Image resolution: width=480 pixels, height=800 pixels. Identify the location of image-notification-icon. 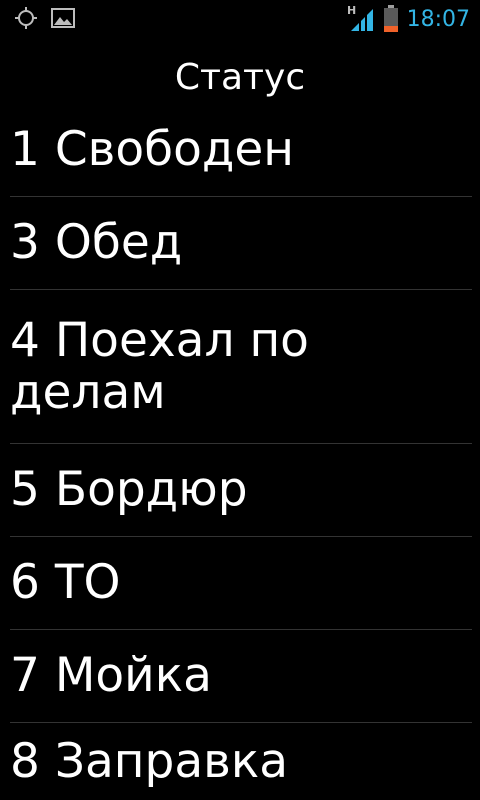
(63, 20).